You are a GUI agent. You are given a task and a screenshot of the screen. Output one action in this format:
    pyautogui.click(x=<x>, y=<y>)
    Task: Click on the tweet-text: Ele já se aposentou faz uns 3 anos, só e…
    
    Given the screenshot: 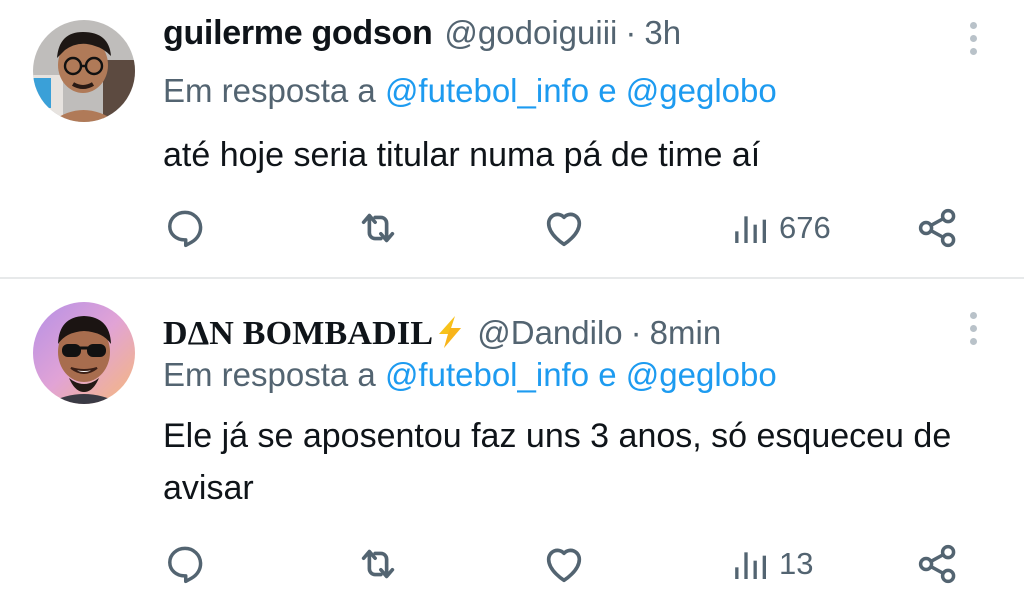 What is the action you would take?
    pyautogui.click(x=557, y=462)
    